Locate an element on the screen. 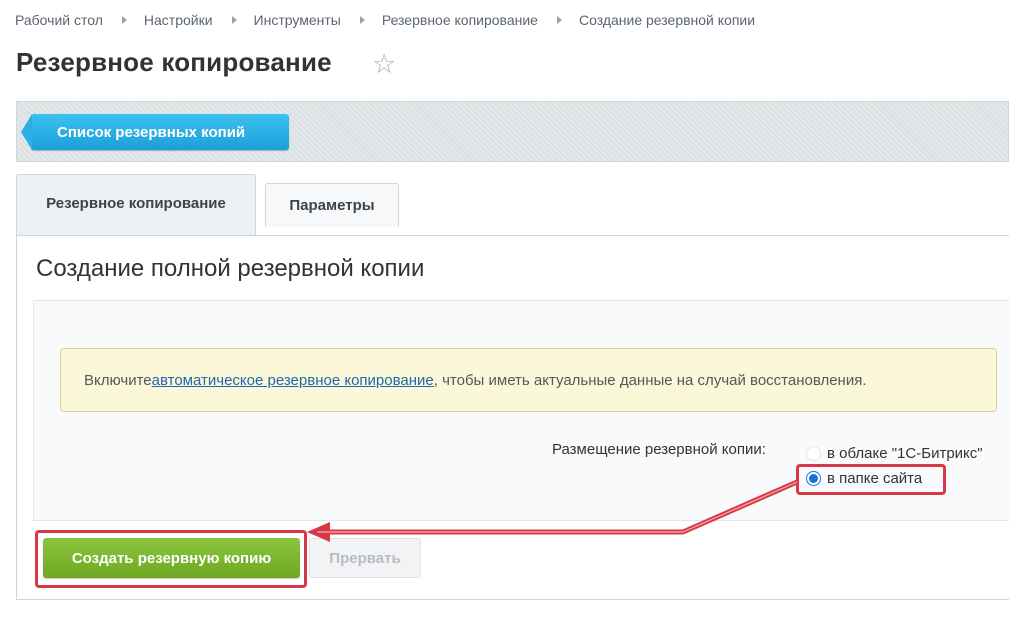 Image resolution: width=1009 pixels, height=619 pixels. annotation-arrow is located at coordinates (553, 510).